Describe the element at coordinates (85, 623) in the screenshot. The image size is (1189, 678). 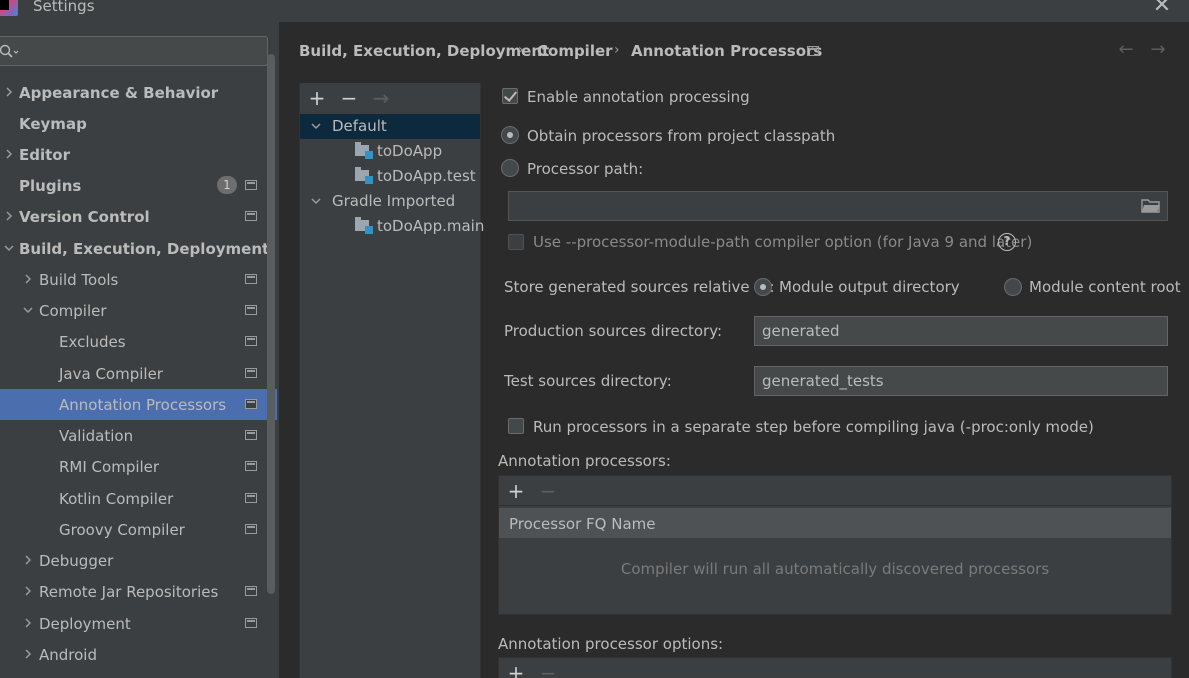
I see `sidebar-item-label: Deployment` at that location.